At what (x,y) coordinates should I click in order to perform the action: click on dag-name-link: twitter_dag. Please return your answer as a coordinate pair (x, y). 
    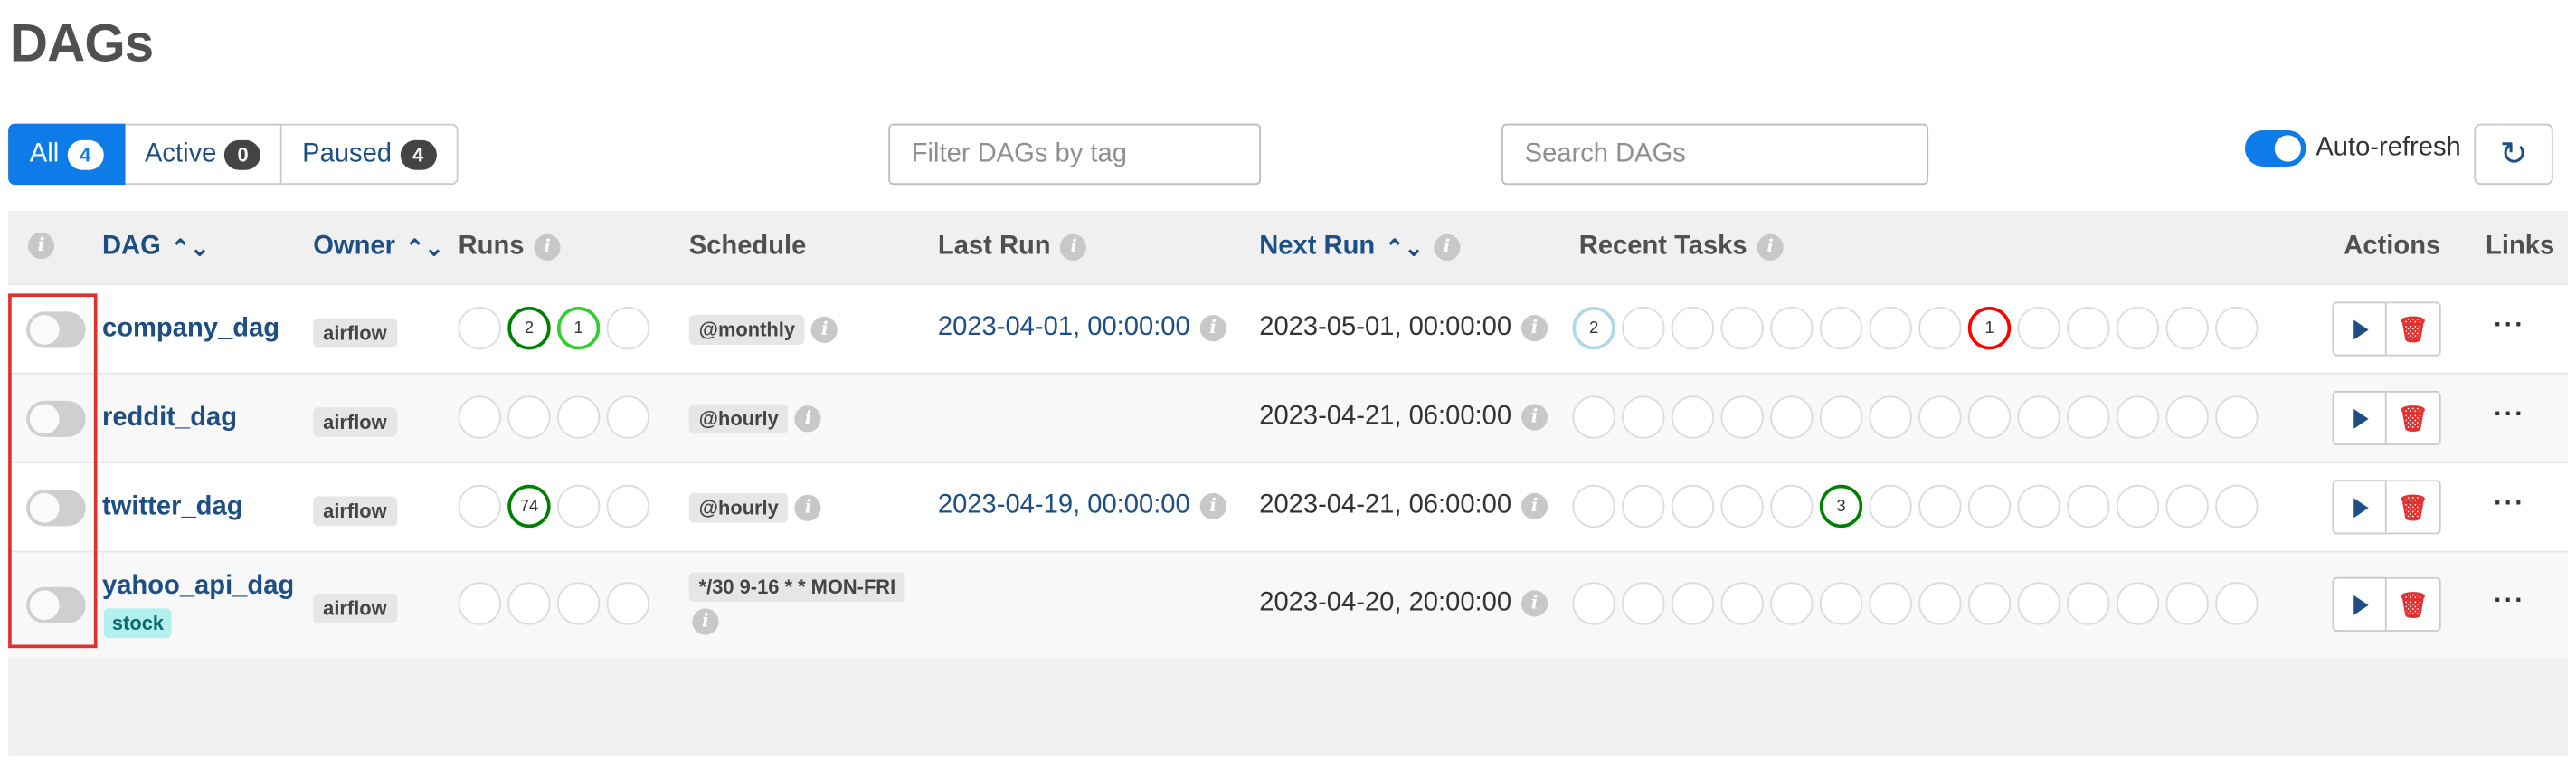
    Looking at the image, I should click on (172, 508).